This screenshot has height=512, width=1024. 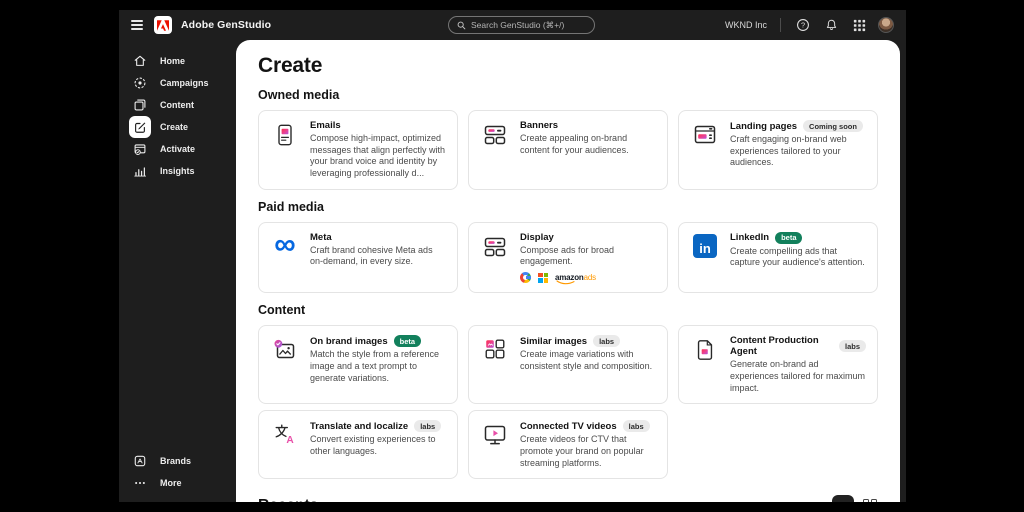 I want to click on more-dots-icon, so click(x=140, y=483).